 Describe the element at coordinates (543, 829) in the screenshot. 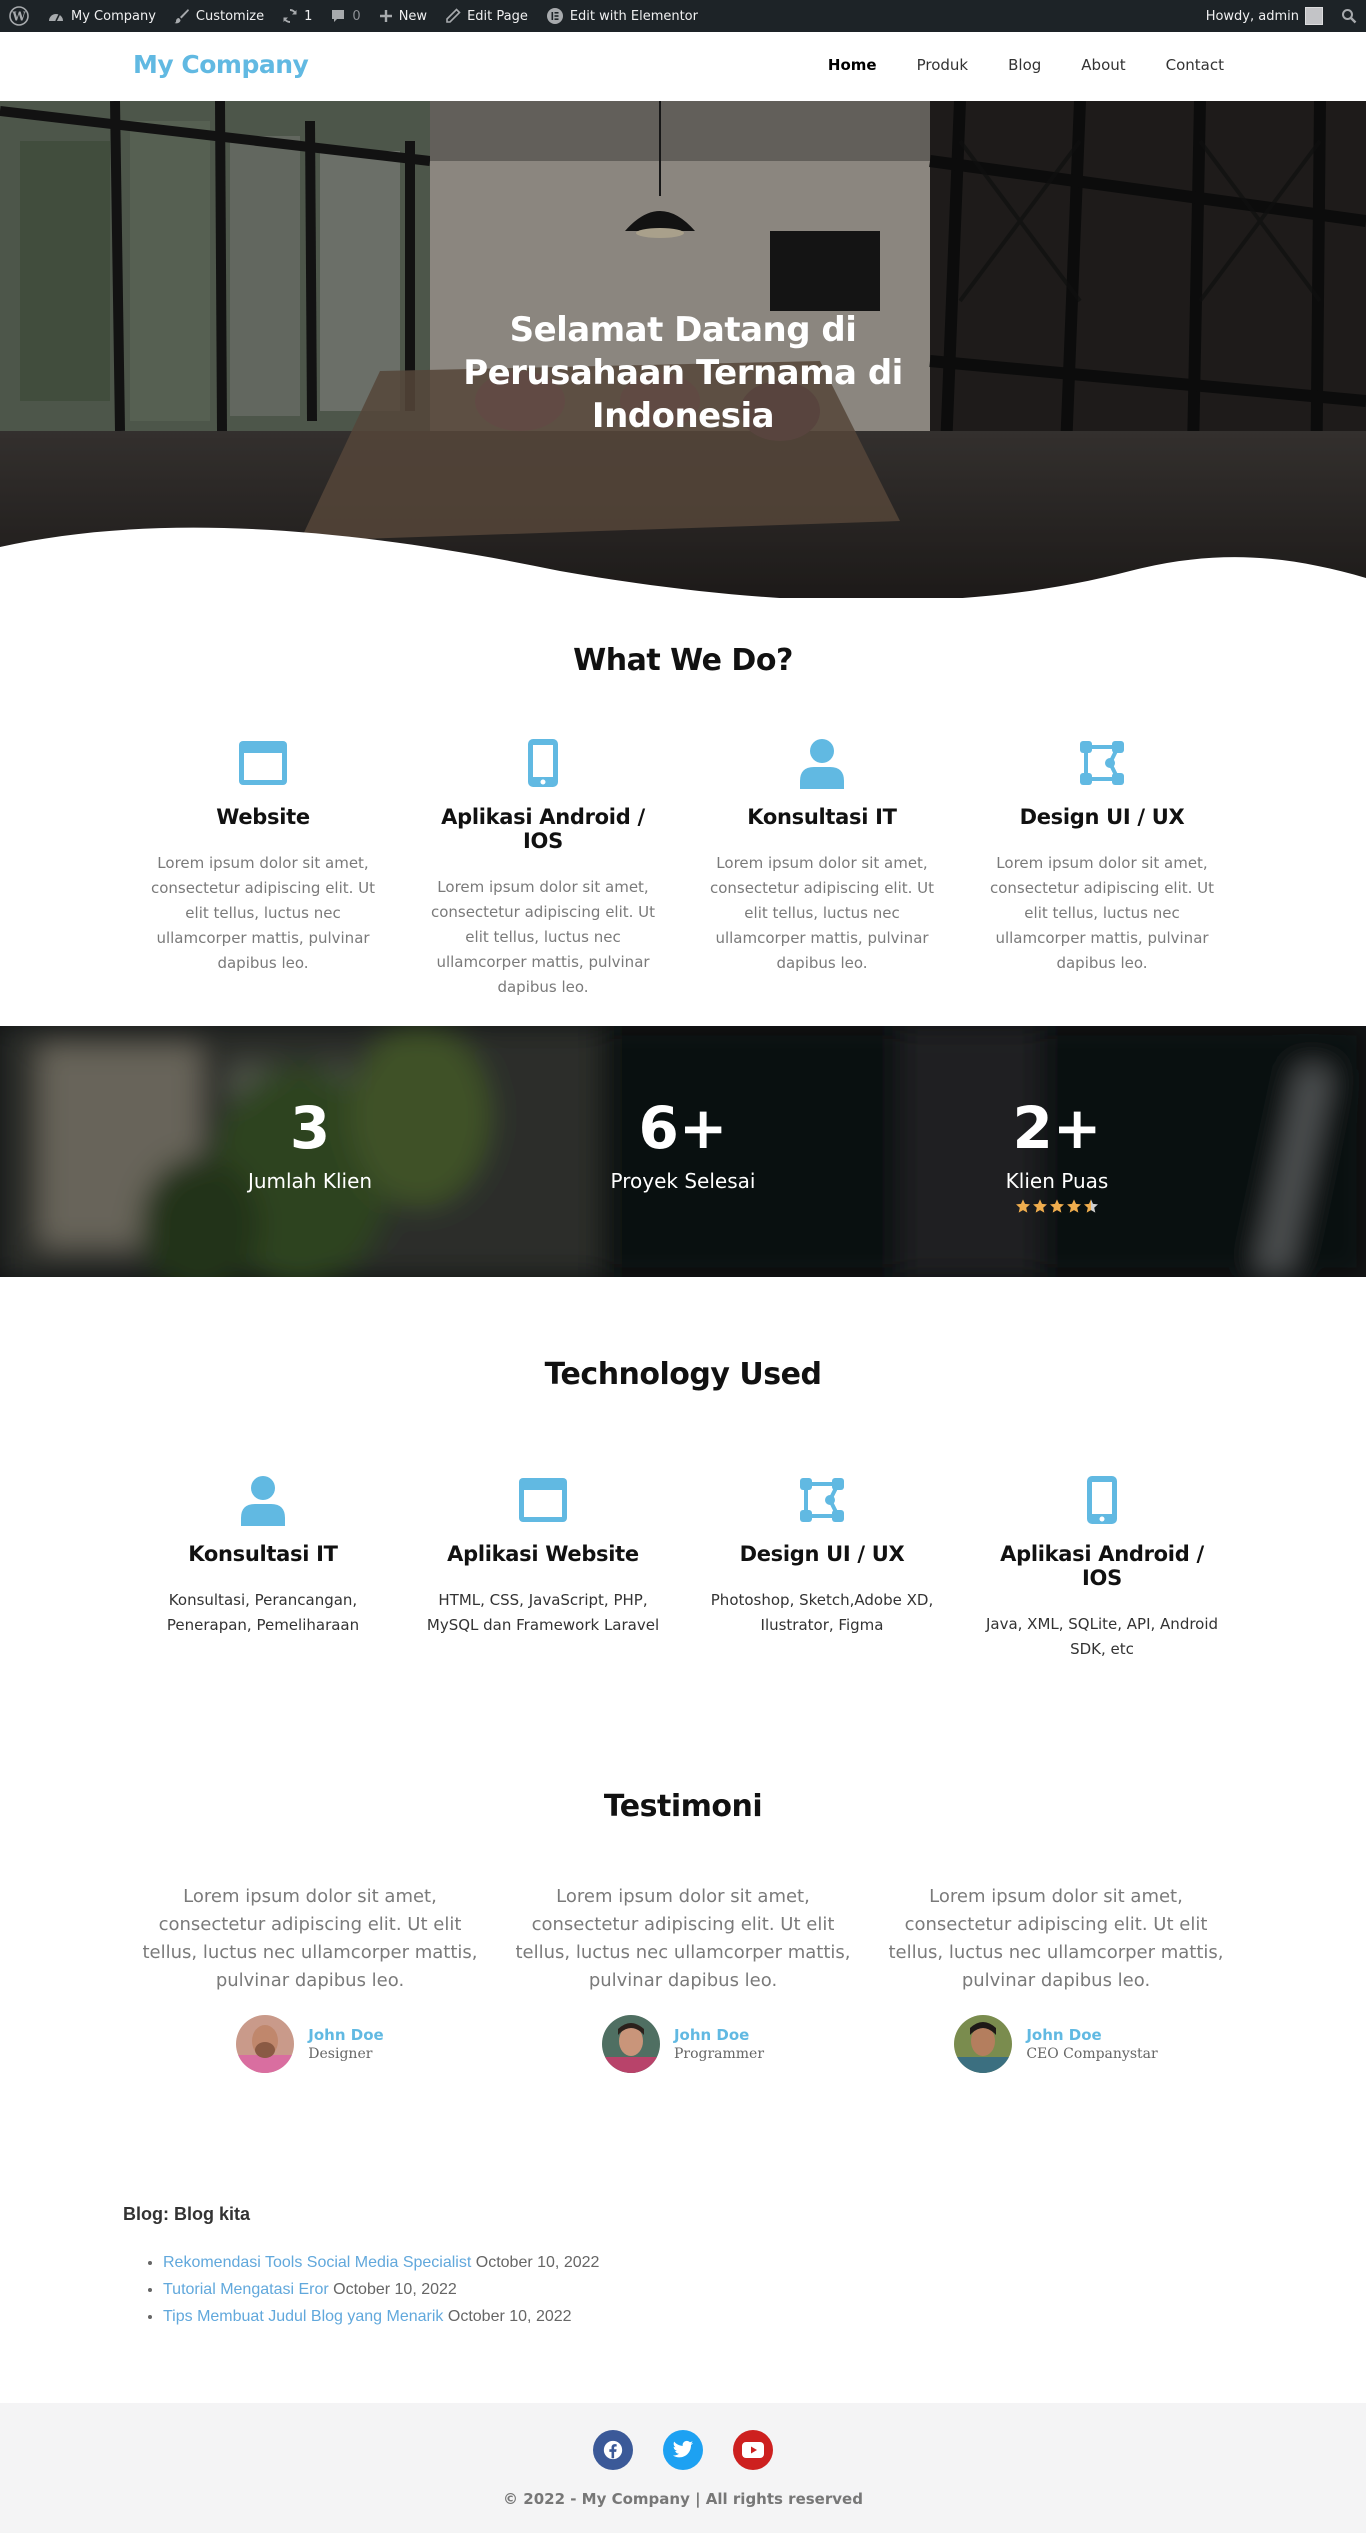

I see `service-title: Aplikasi Android / IOS` at that location.